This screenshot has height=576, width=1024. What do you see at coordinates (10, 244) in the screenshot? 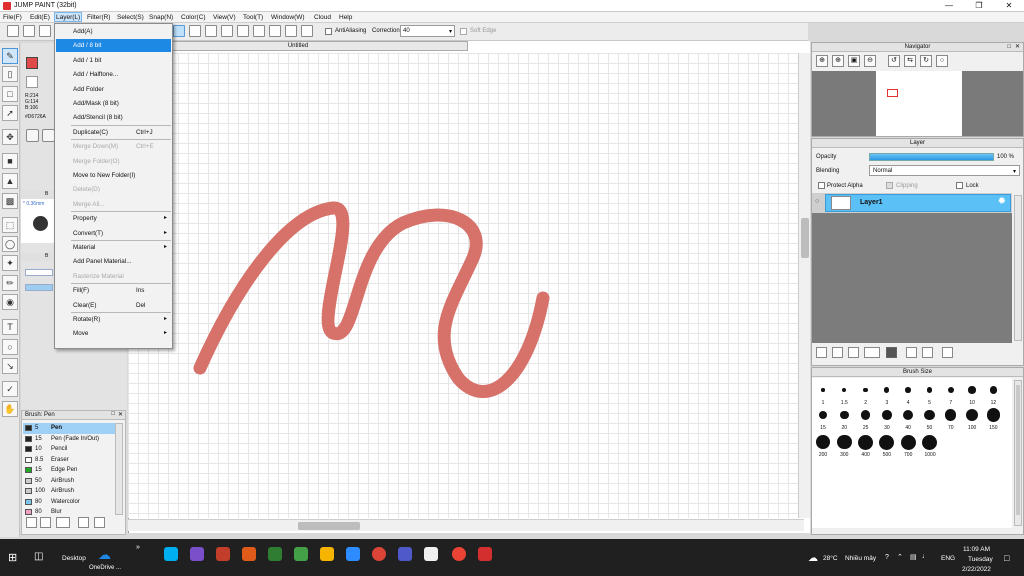
I see `lasso-icon: ◯` at bounding box center [10, 244].